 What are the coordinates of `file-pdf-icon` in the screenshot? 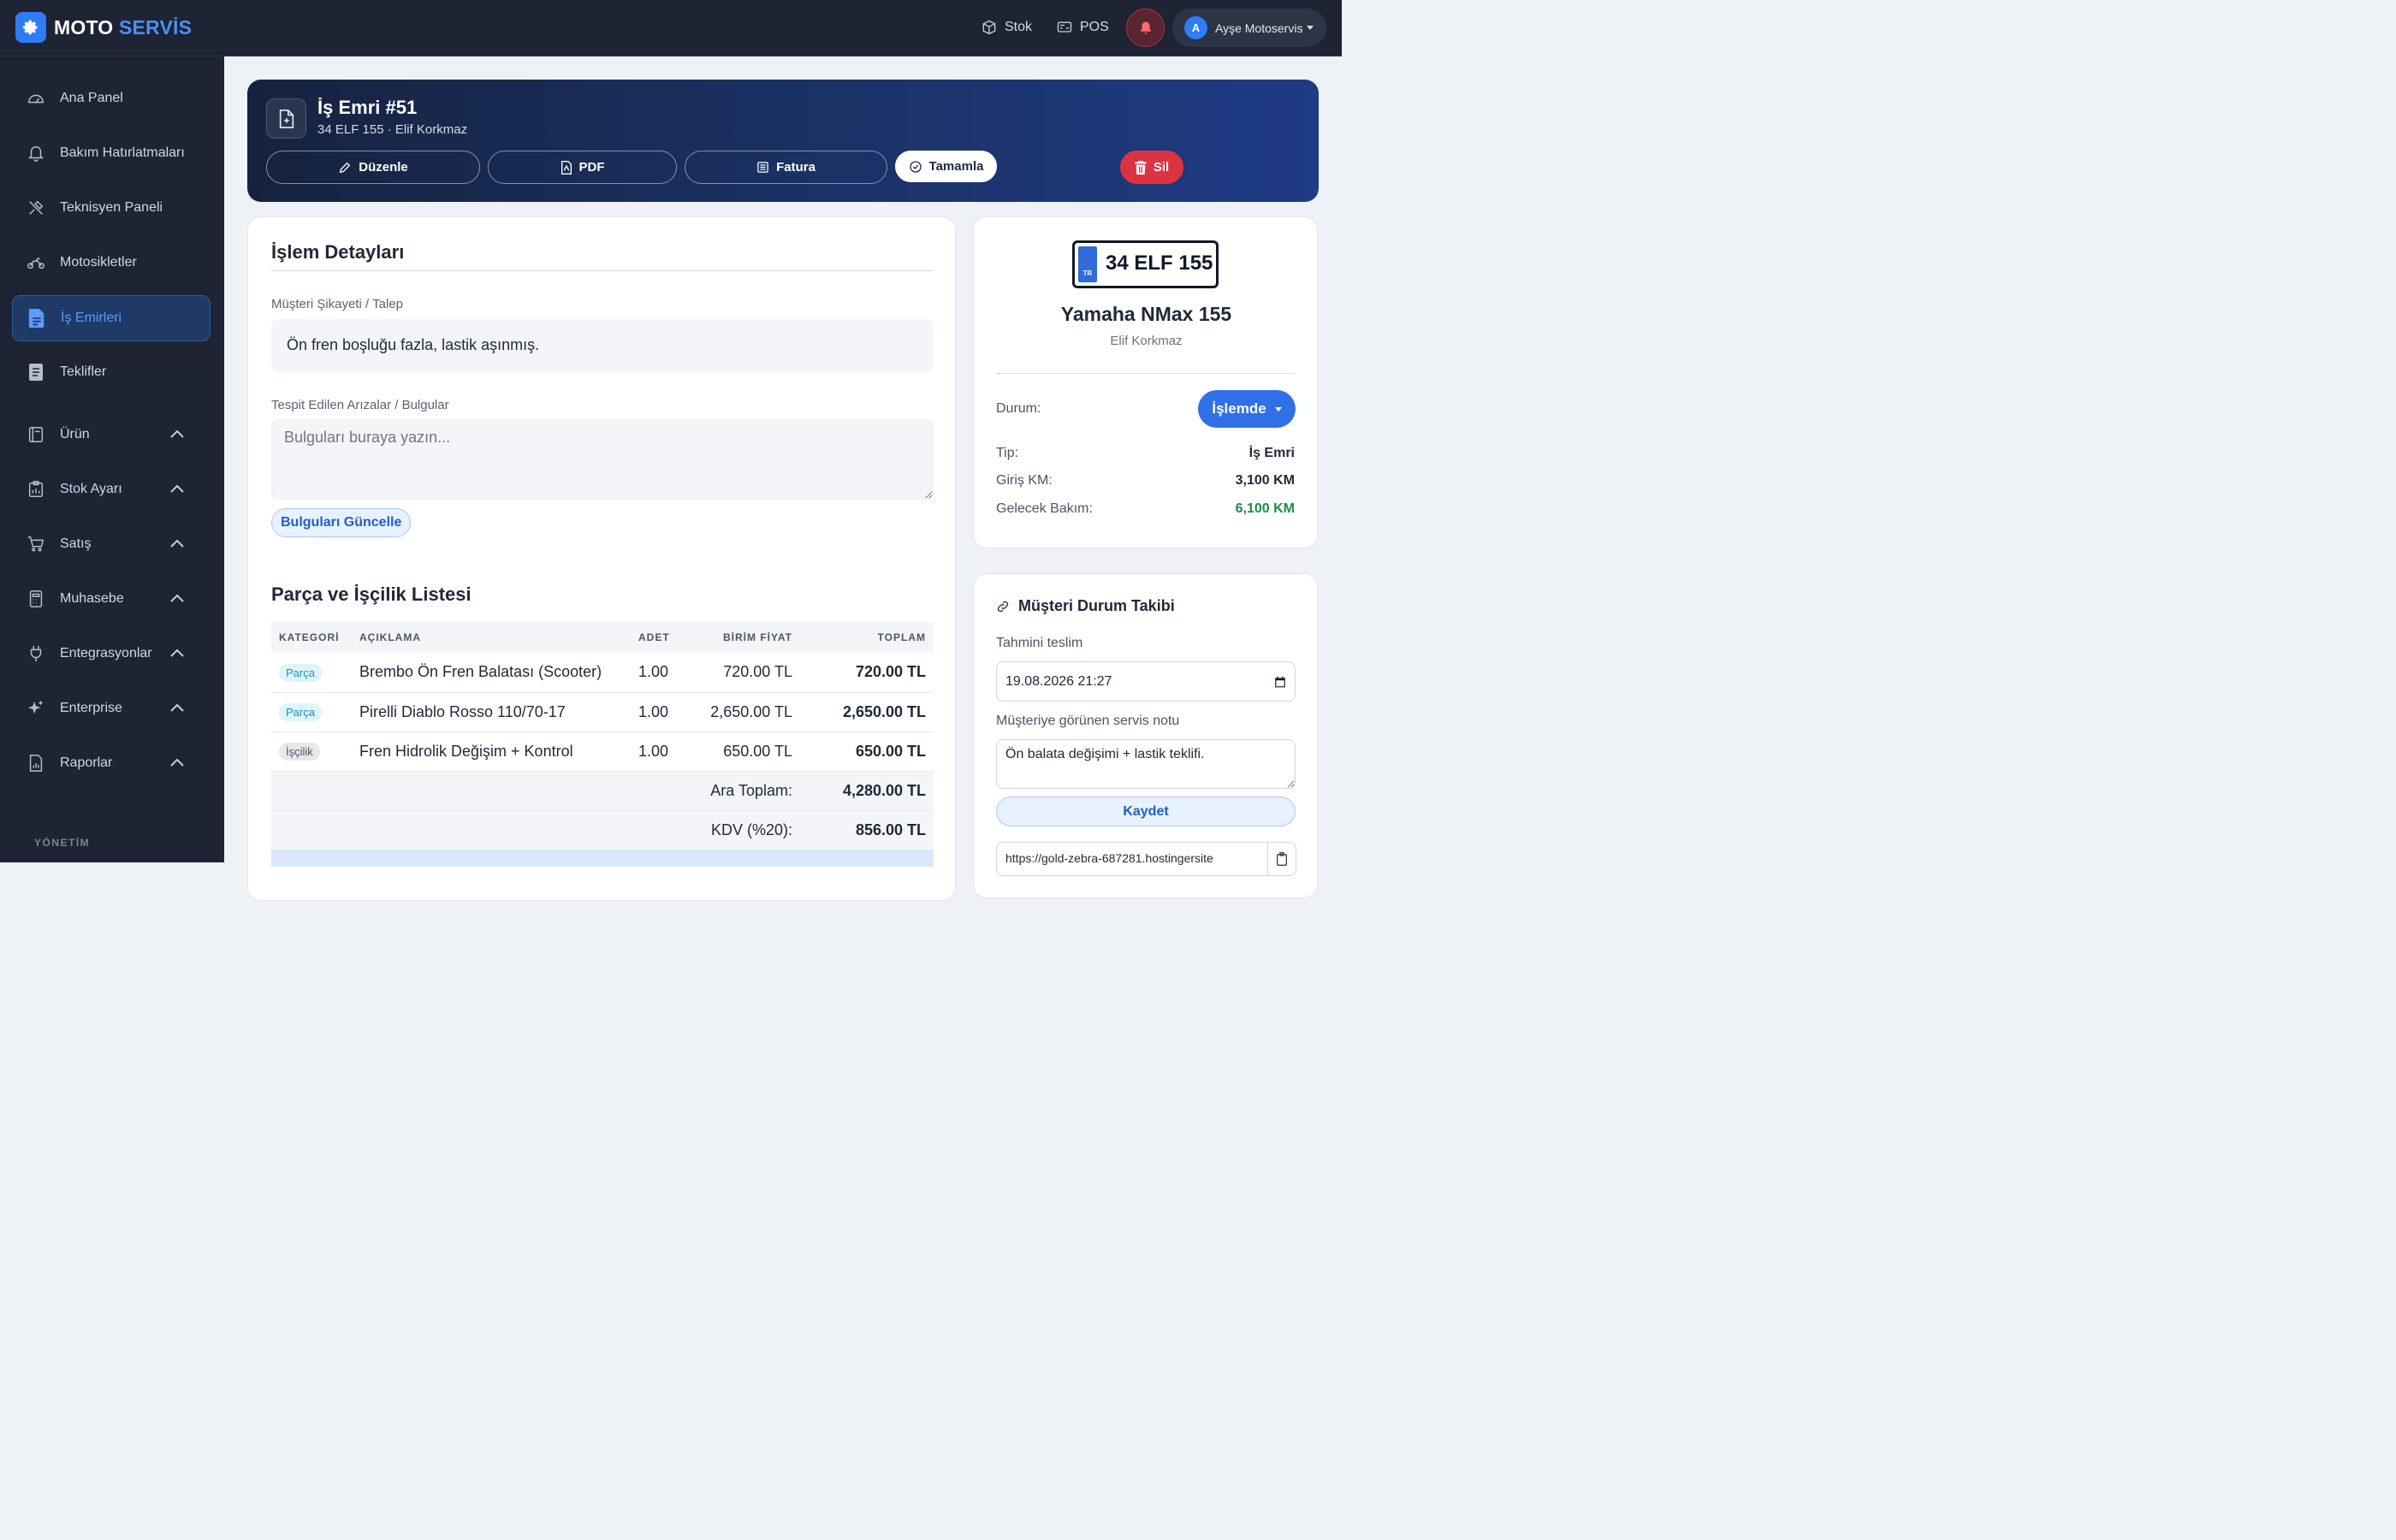 It's located at (566, 167).